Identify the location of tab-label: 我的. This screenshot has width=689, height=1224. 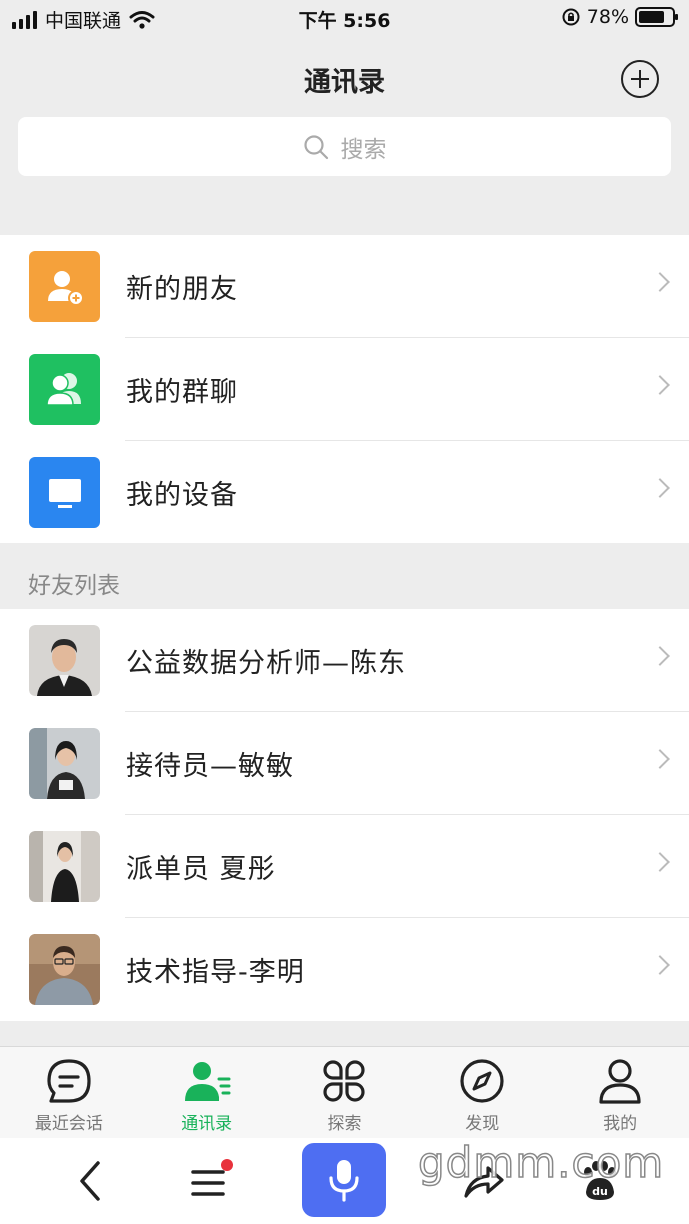
(620, 1124).